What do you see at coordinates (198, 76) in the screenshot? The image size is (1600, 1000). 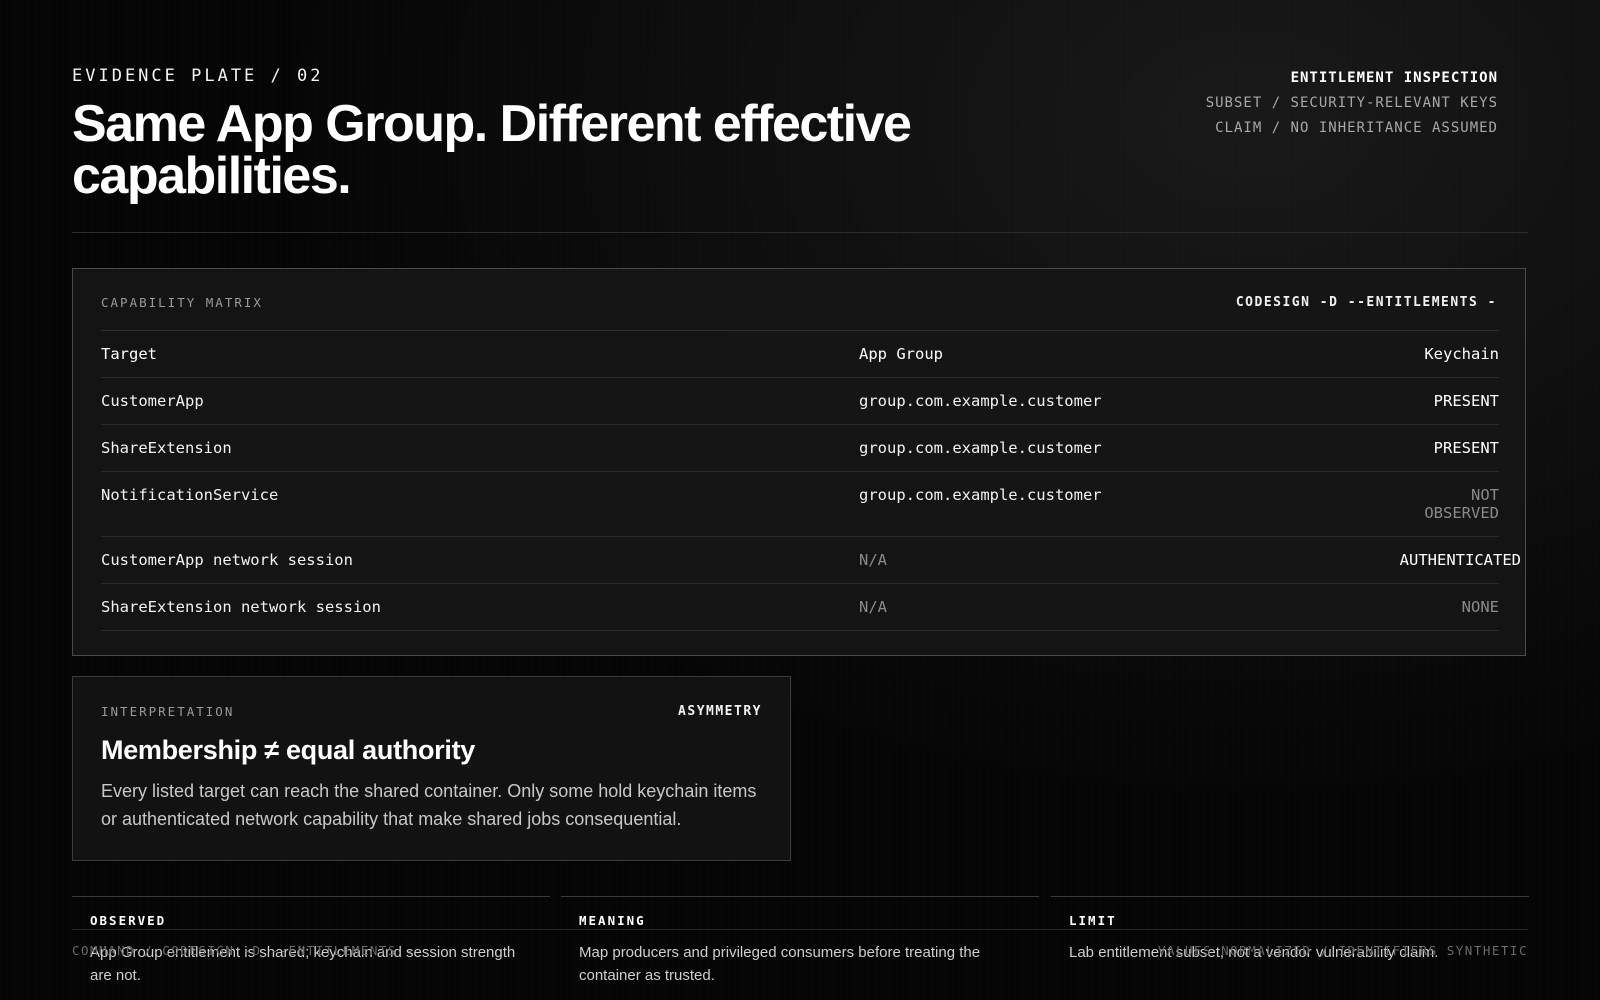 I see `eyebrow-label: EVIDENCE PLATE / 02` at bounding box center [198, 76].